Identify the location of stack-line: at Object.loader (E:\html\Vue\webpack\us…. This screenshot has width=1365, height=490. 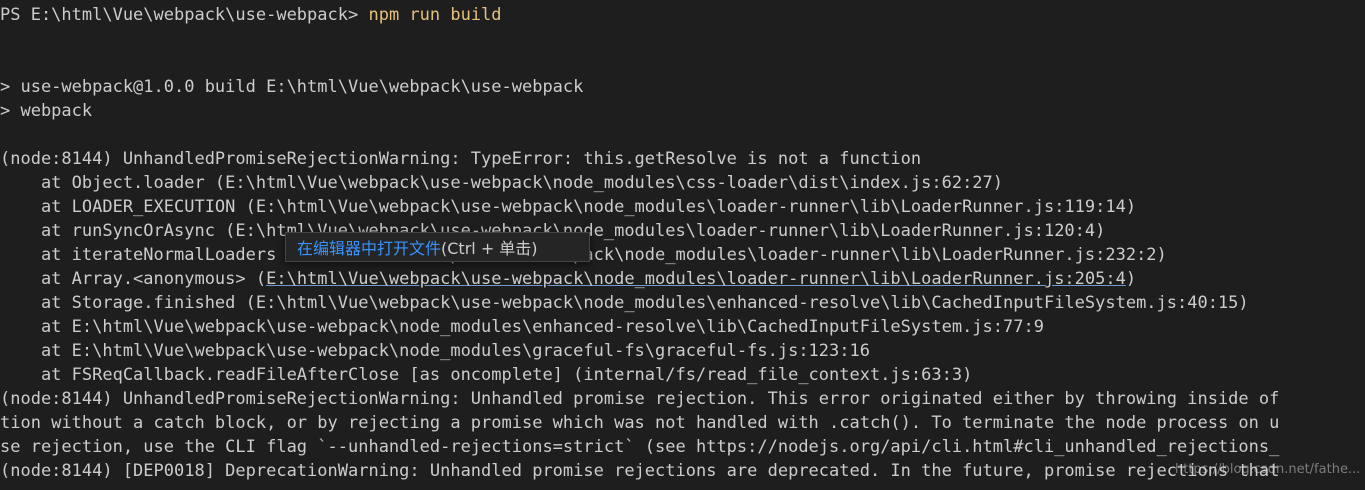
(502, 183).